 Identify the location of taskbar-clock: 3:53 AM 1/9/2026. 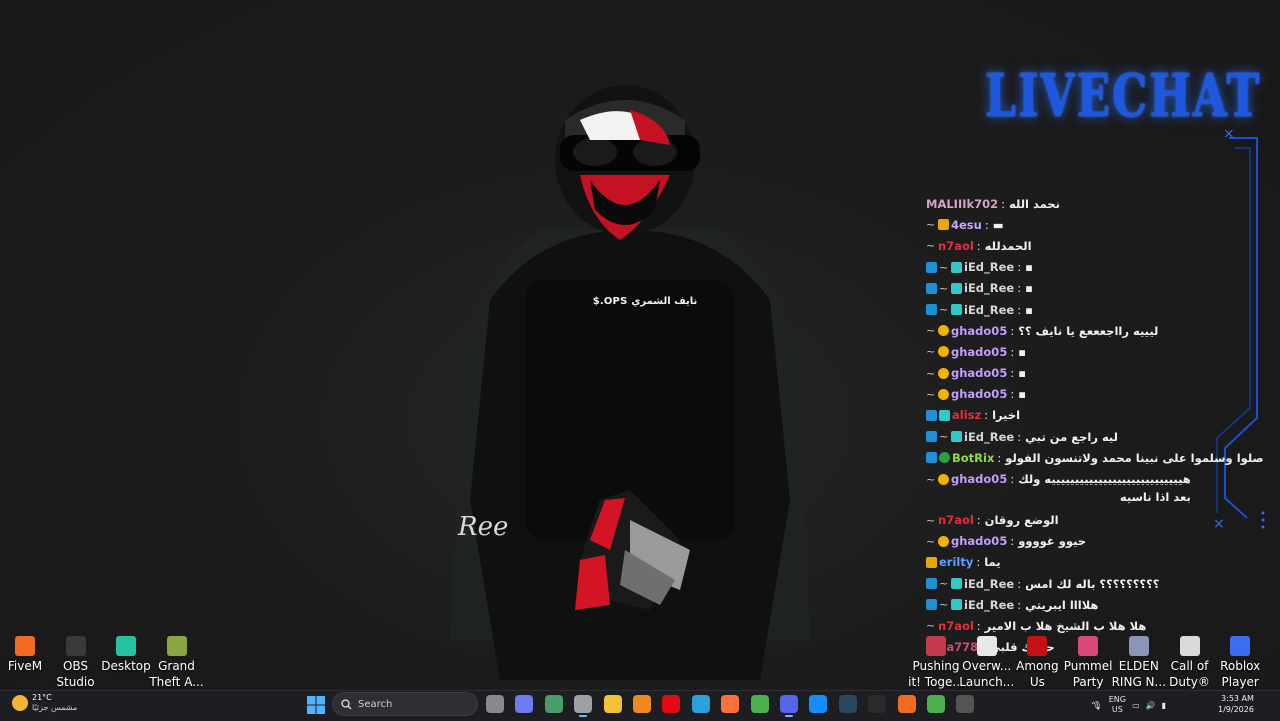
(1236, 704).